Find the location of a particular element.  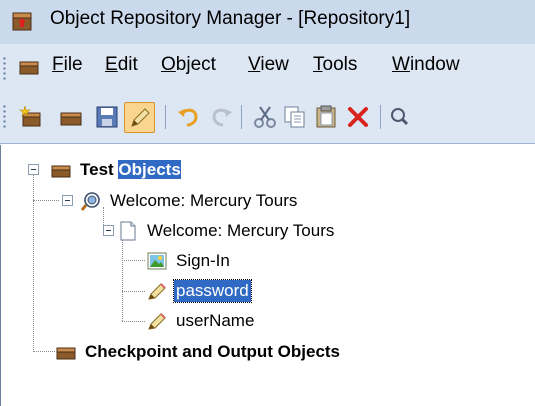

menu-view: View is located at coordinates (268, 65).